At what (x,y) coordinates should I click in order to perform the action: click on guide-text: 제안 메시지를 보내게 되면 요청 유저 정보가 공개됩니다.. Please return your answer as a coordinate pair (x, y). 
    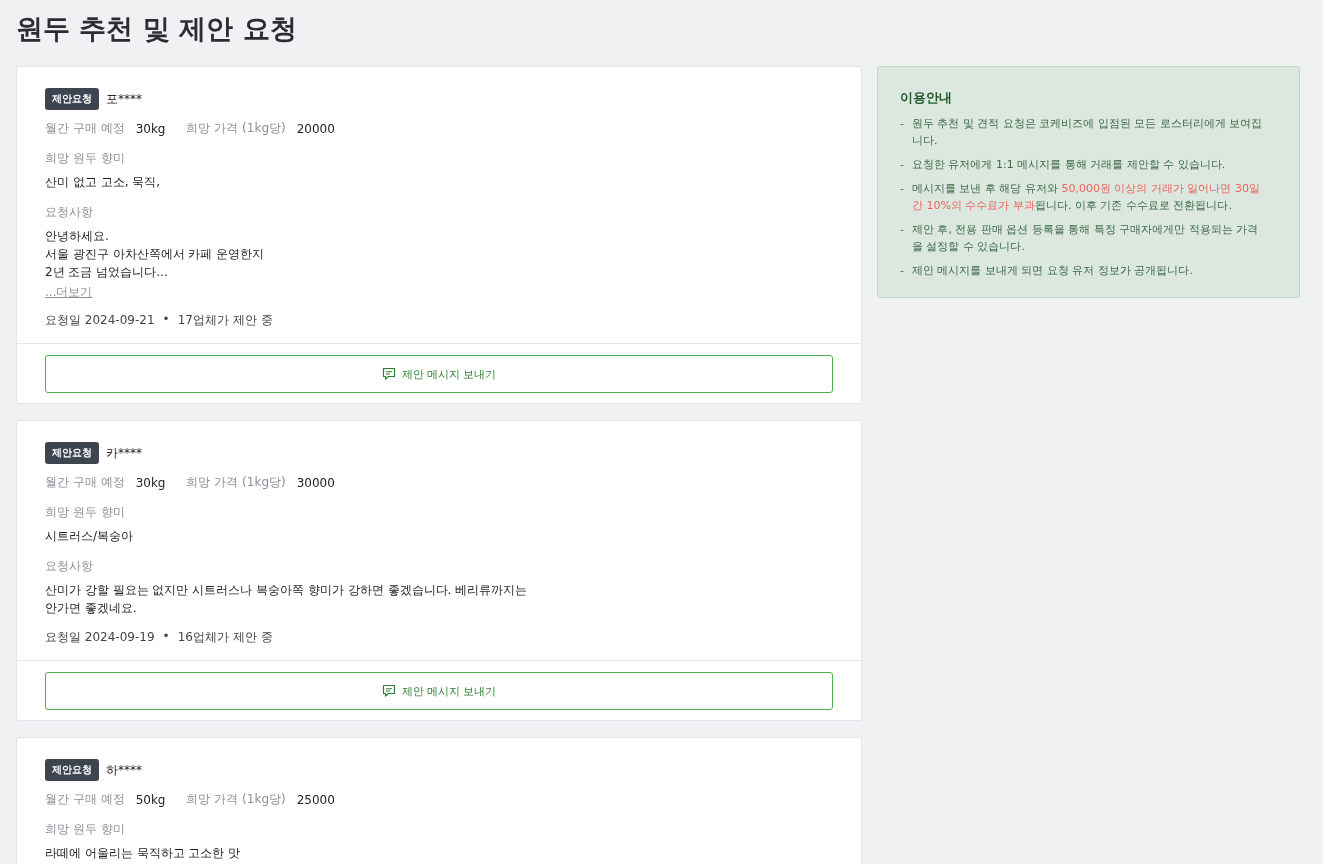
    Looking at the image, I should click on (1053, 271).